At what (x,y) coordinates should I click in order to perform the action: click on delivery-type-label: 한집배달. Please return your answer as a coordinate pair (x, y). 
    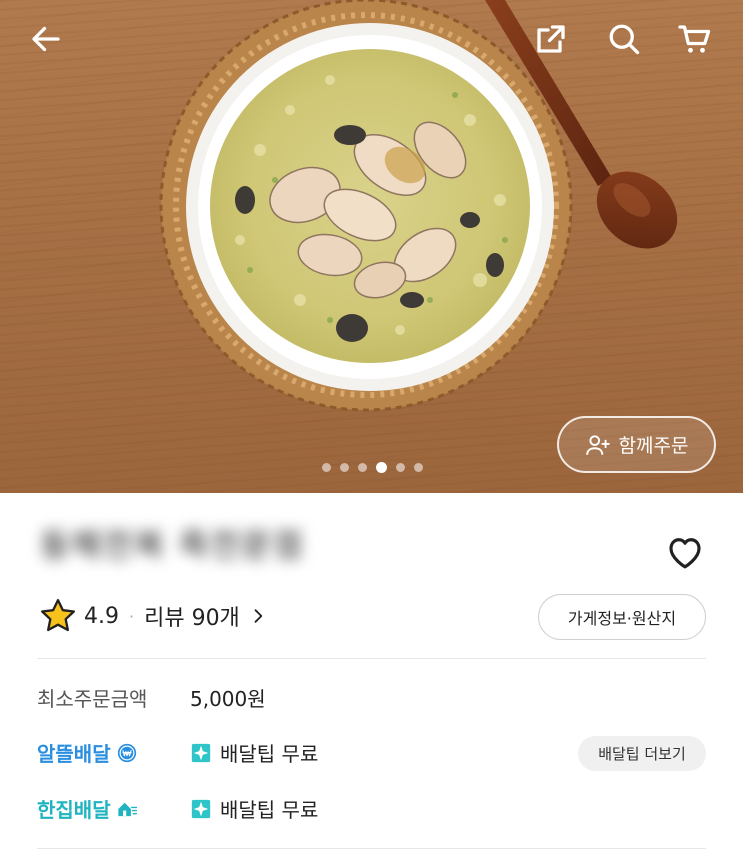
    Looking at the image, I should click on (74, 810).